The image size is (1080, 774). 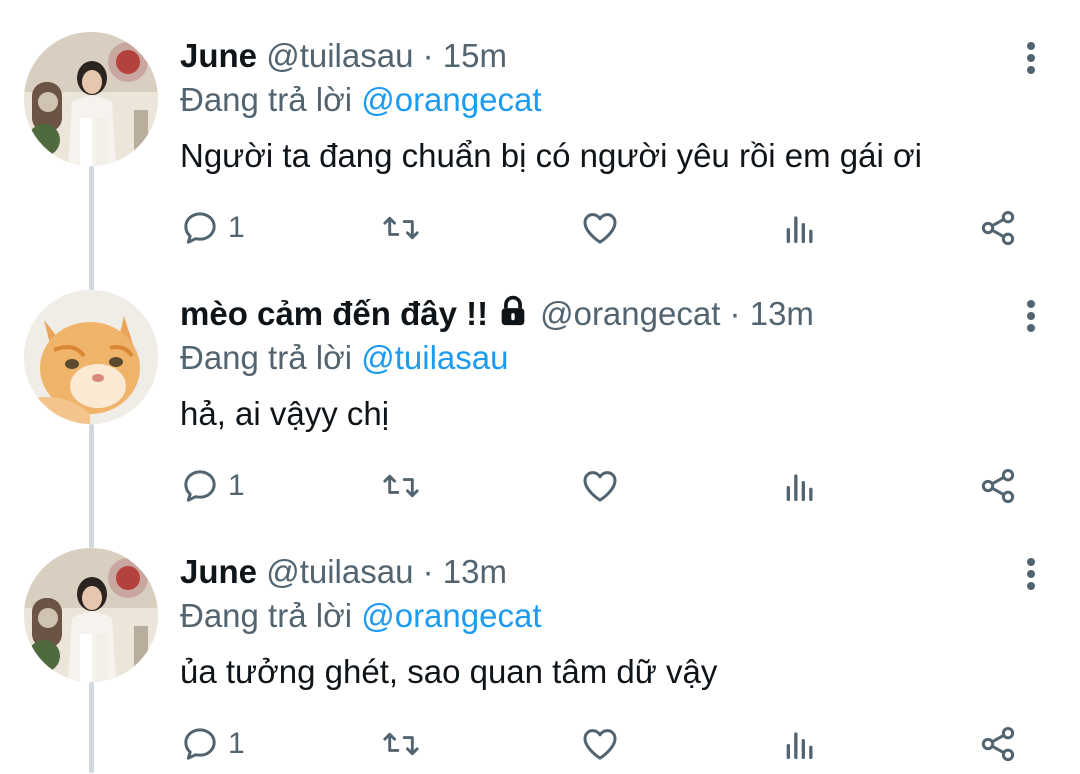 I want to click on tweet-header: mèo cảm đến đây !! @orangecat · 13m, so click(x=595, y=314).